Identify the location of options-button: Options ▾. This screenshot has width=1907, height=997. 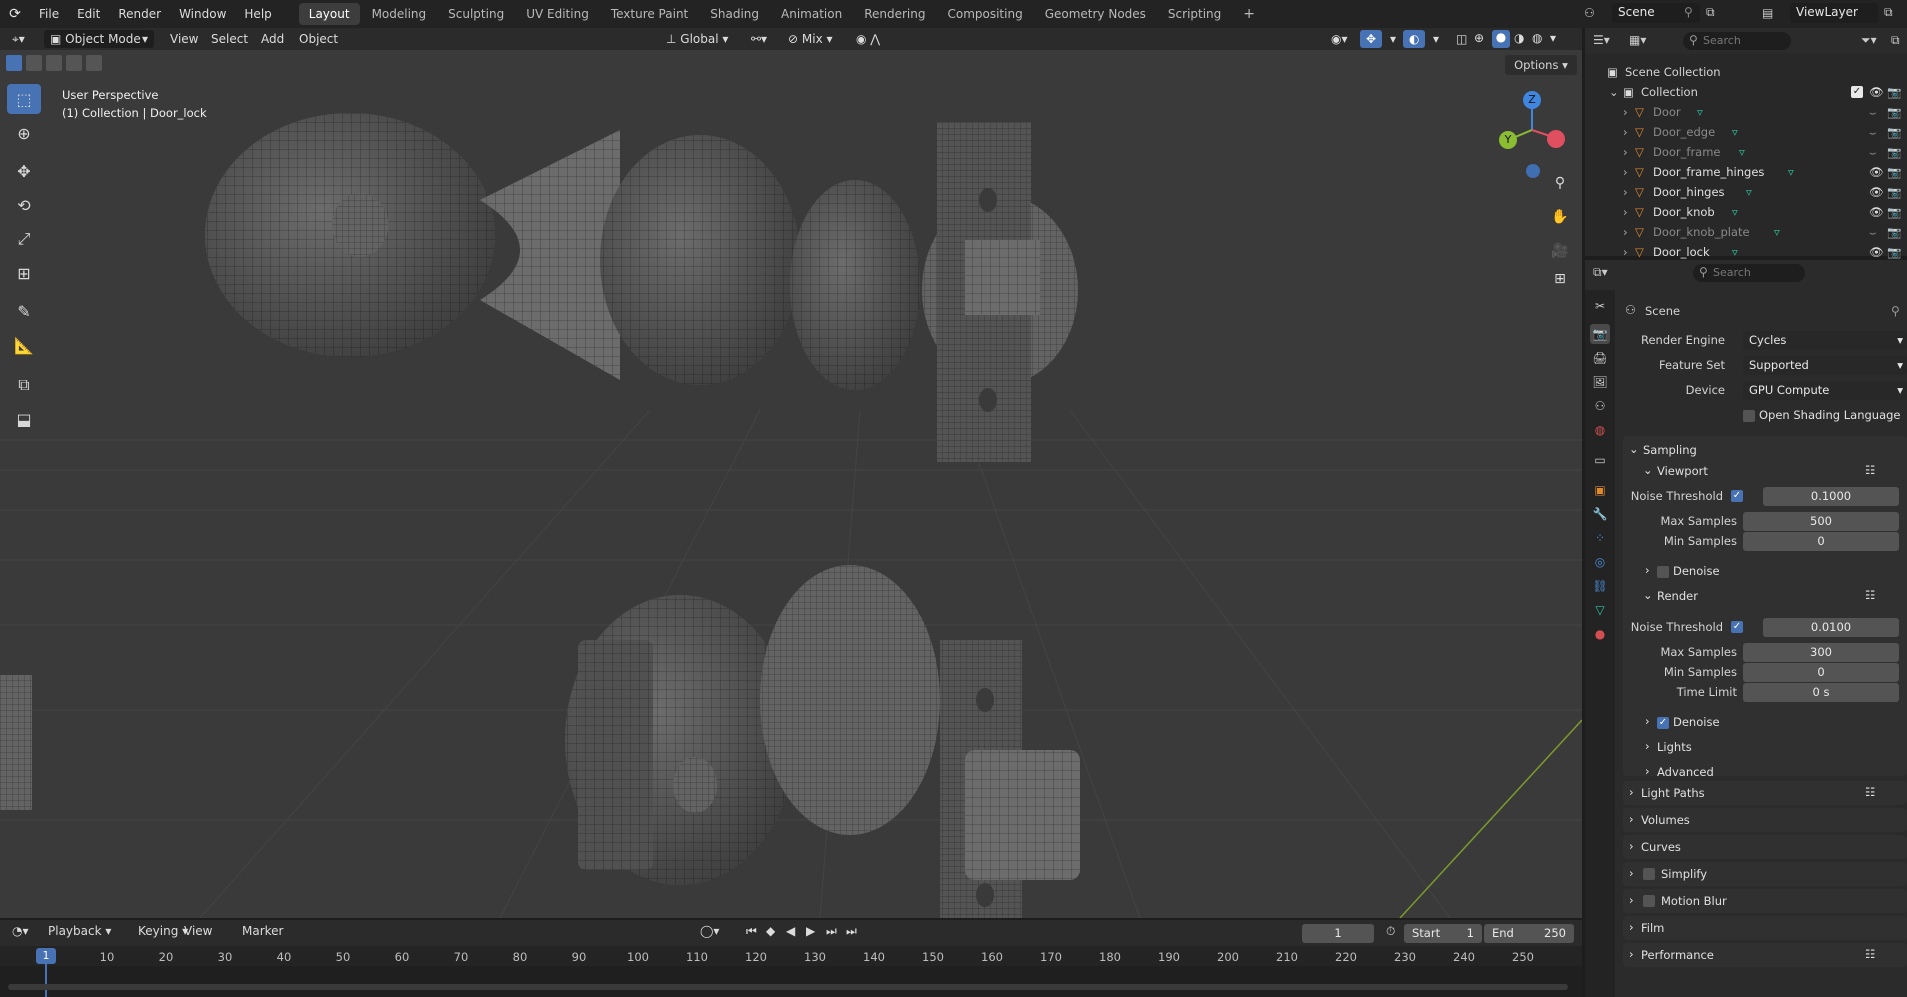
(1541, 65).